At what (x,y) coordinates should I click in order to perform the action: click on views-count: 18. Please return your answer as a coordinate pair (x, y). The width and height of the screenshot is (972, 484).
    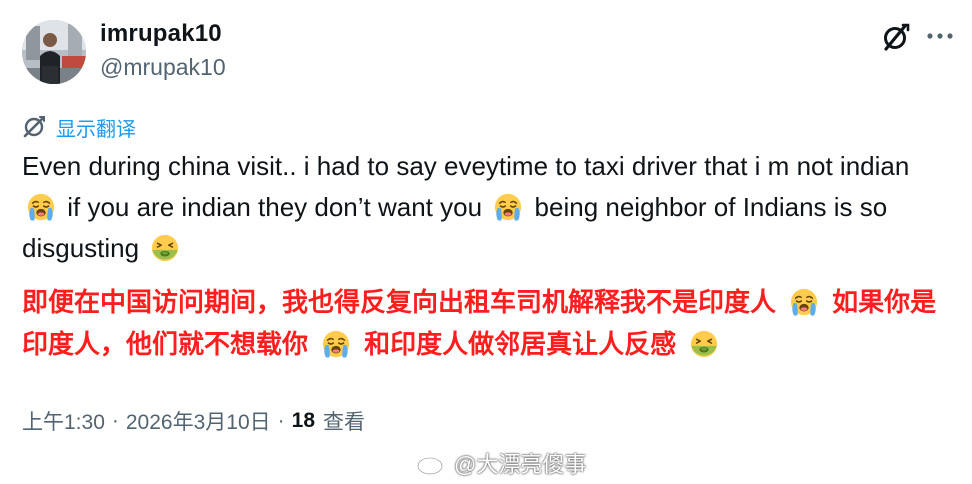
    Looking at the image, I should click on (303, 420).